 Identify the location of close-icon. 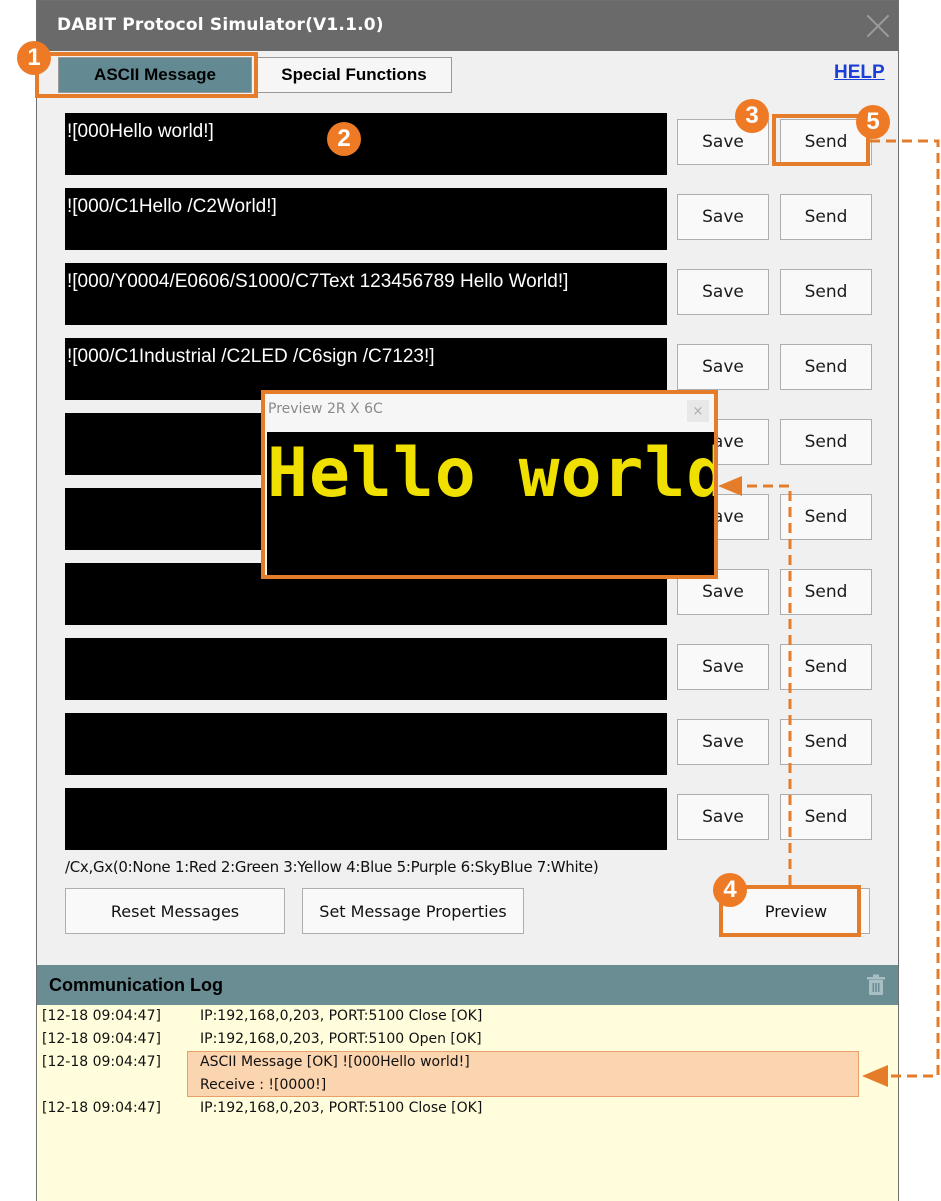
(878, 26).